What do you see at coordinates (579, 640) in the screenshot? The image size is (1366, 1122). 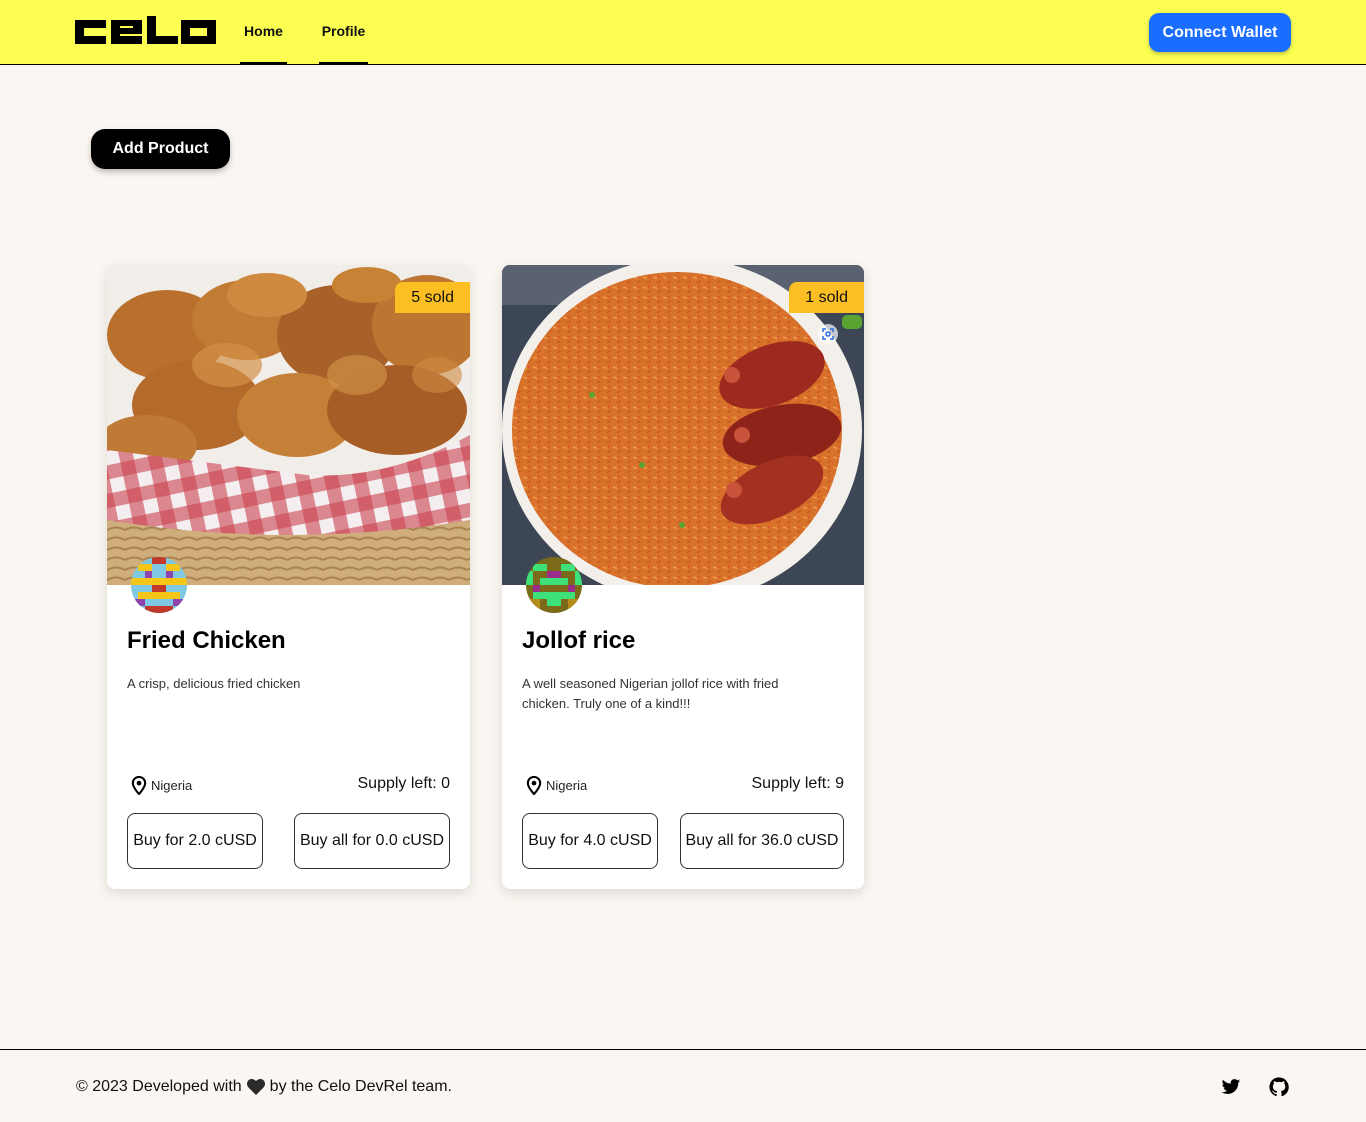 I see `product-name: Jollof rice` at bounding box center [579, 640].